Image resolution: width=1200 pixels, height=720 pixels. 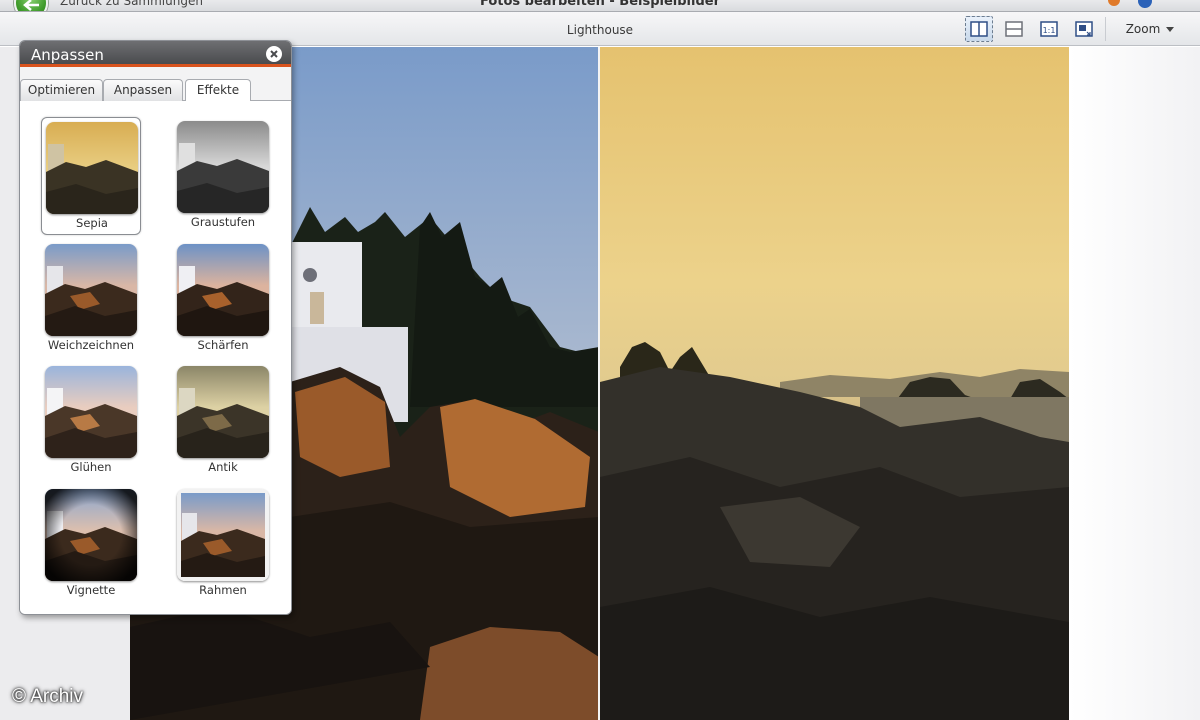 I want to click on zoom-dropdown: Zoom, so click(x=1150, y=29).